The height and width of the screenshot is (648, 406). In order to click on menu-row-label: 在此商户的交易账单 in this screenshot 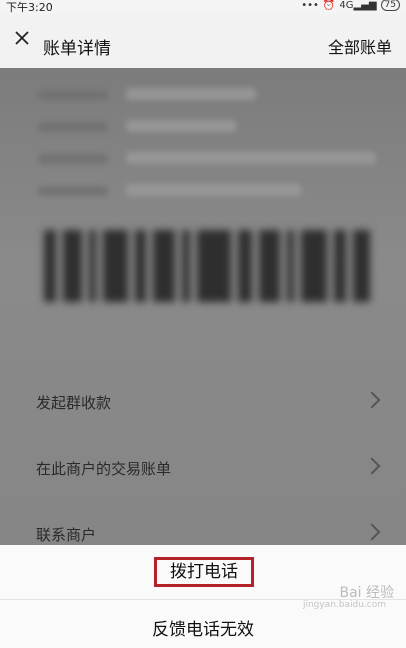, I will do `click(104, 469)`.